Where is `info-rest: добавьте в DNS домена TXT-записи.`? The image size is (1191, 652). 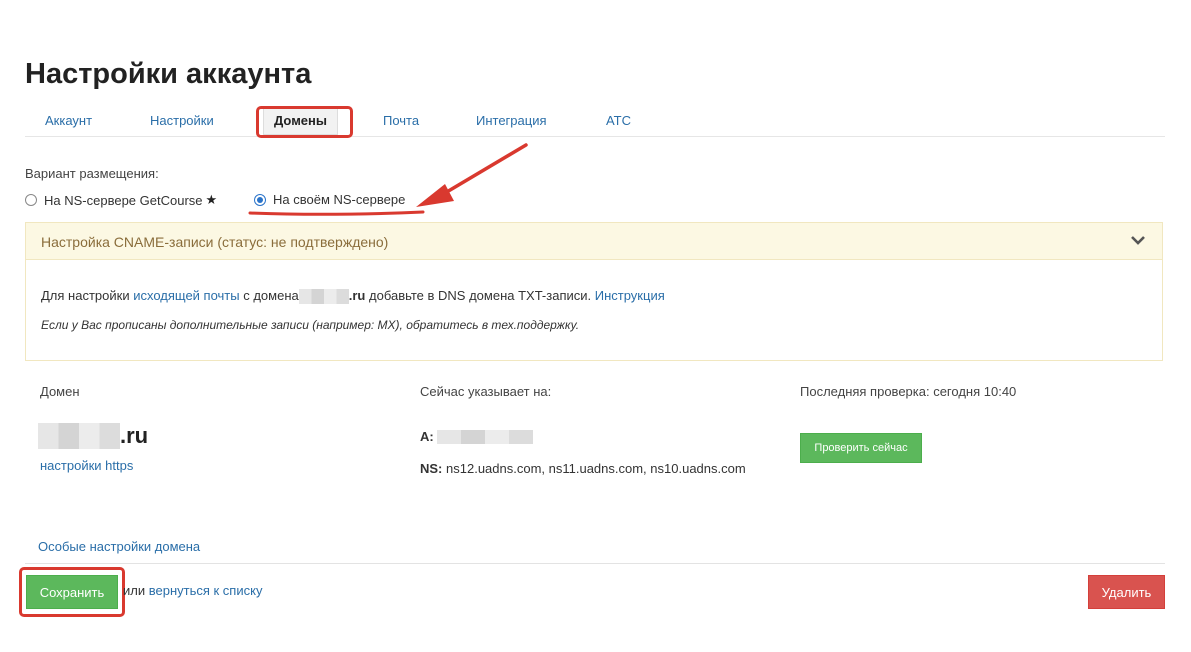
info-rest: добавьте в DNS домена TXT-записи. is located at coordinates (480, 295).